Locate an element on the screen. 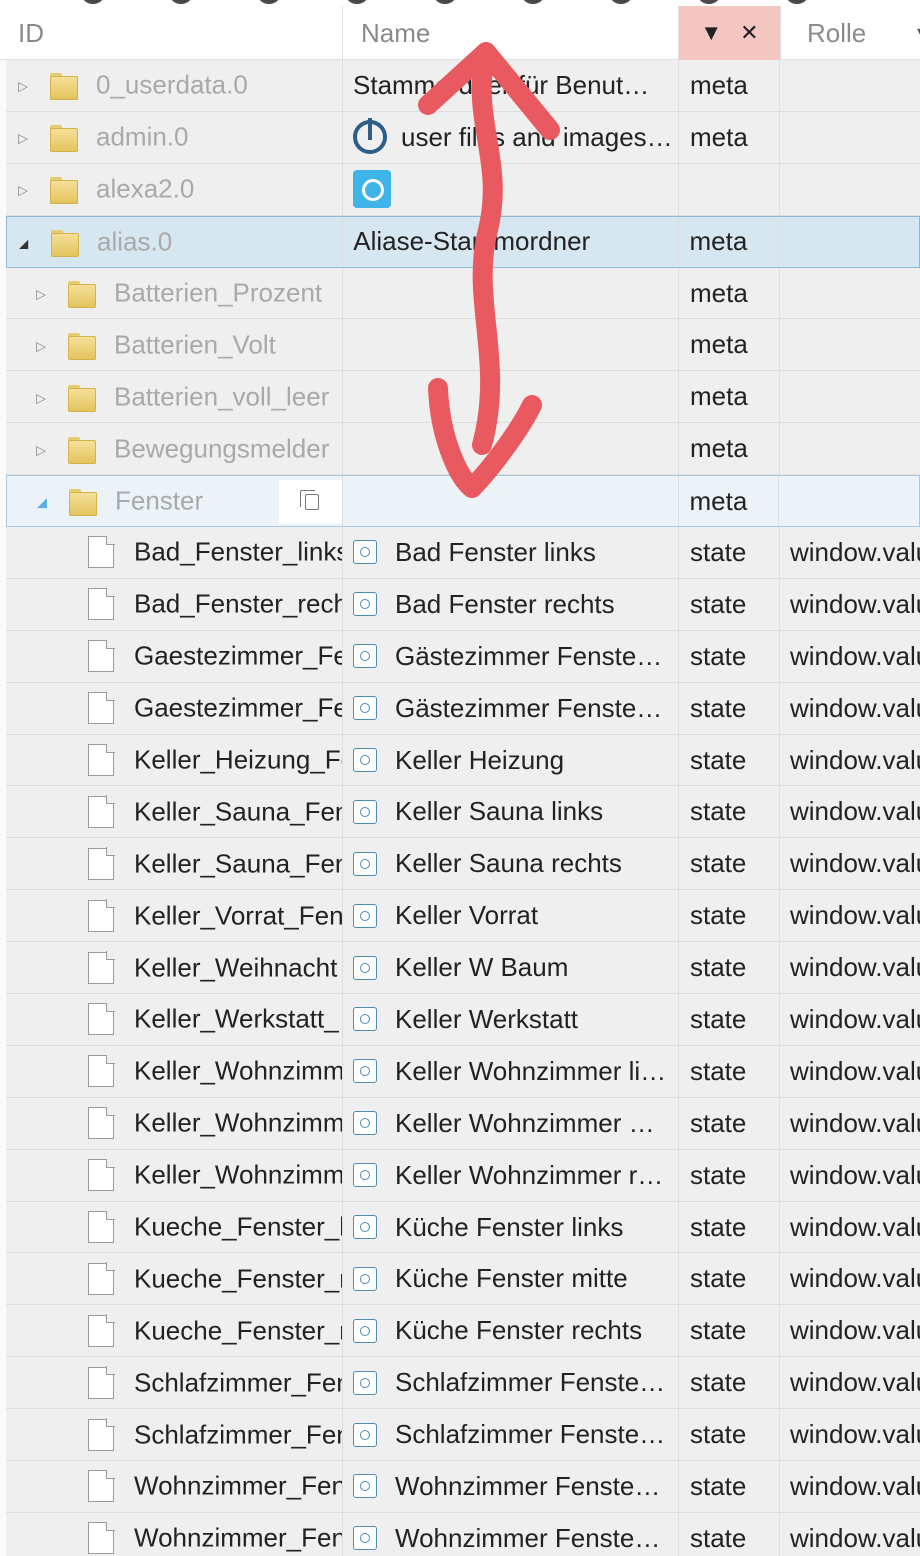 The width and height of the screenshot is (920, 1556). column-header-type-filter: ▼ ✕ is located at coordinates (730, 33).